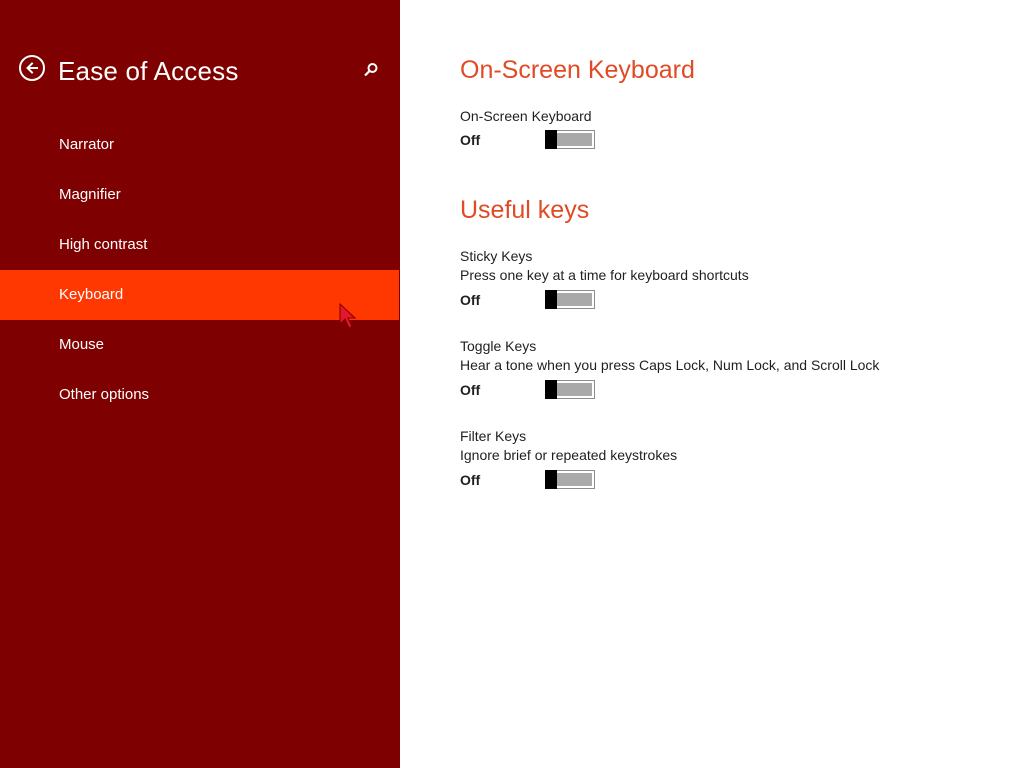  Describe the element at coordinates (525, 210) in the screenshot. I see `section-heading-useful-keys: Useful keys` at that location.